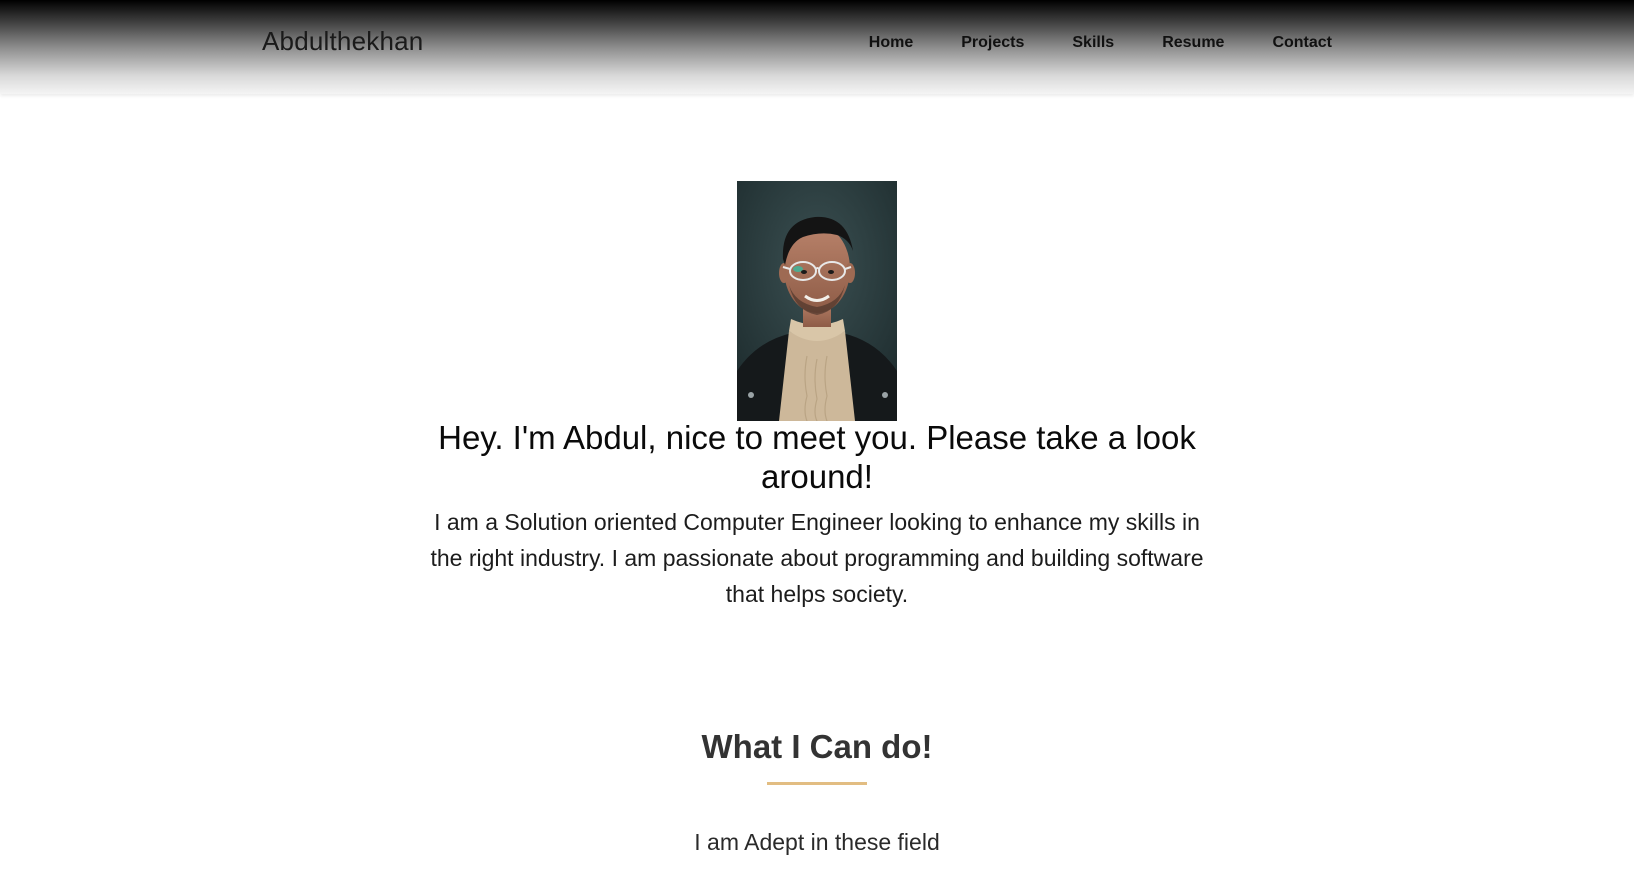  Describe the element at coordinates (817, 301) in the screenshot. I see `profile-photo` at that location.